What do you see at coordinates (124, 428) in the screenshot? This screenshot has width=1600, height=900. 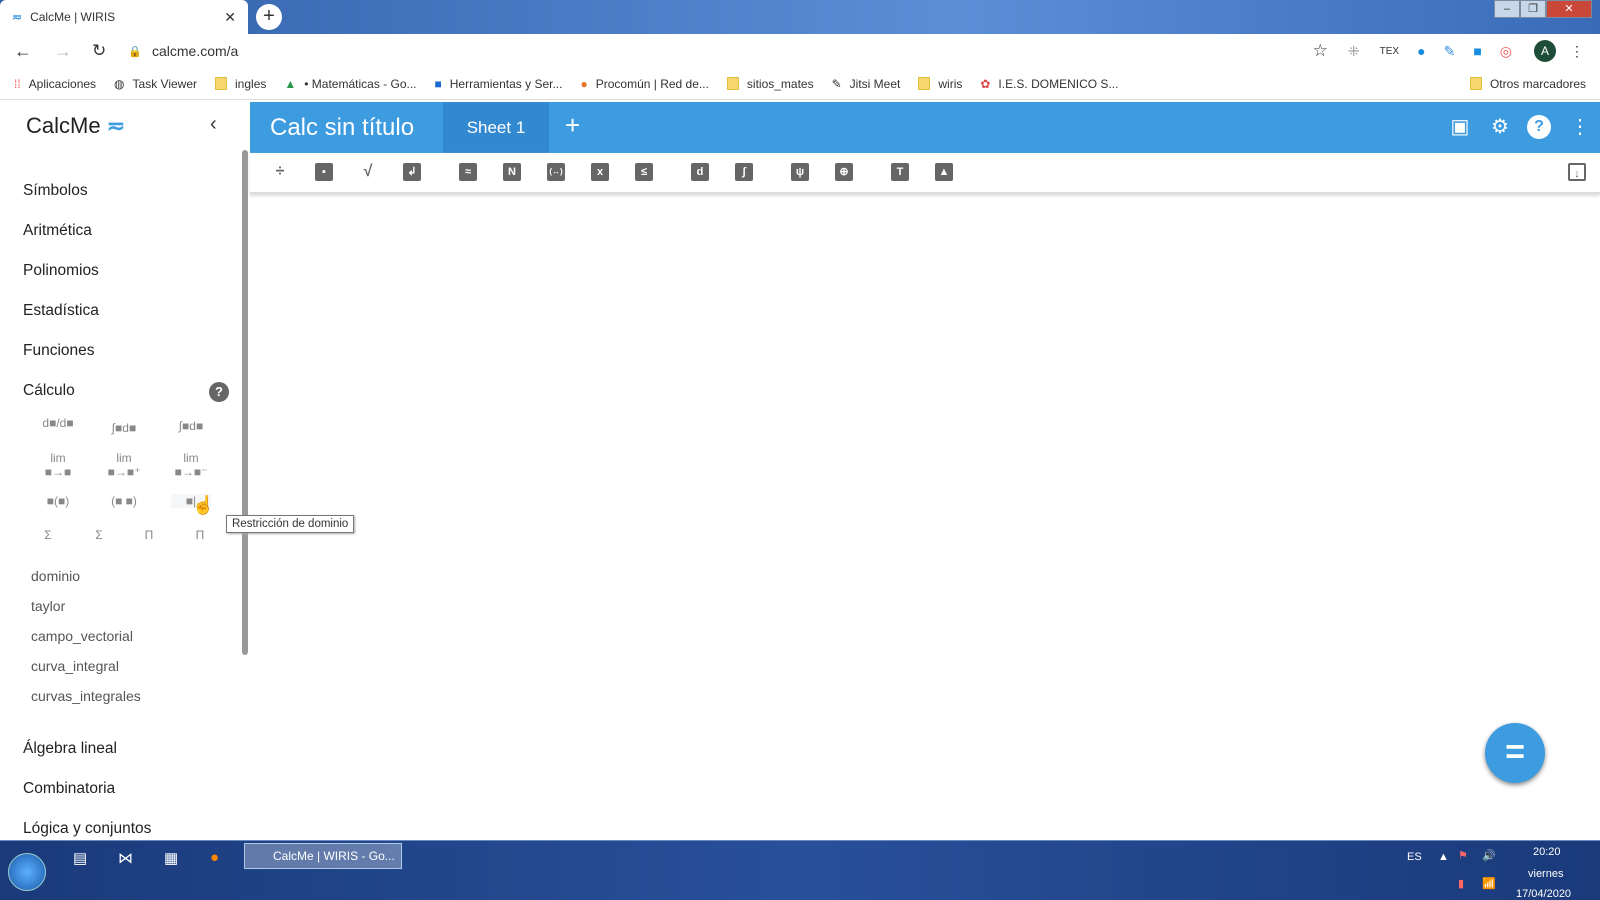 I see `integral-button: ∫■d■` at bounding box center [124, 428].